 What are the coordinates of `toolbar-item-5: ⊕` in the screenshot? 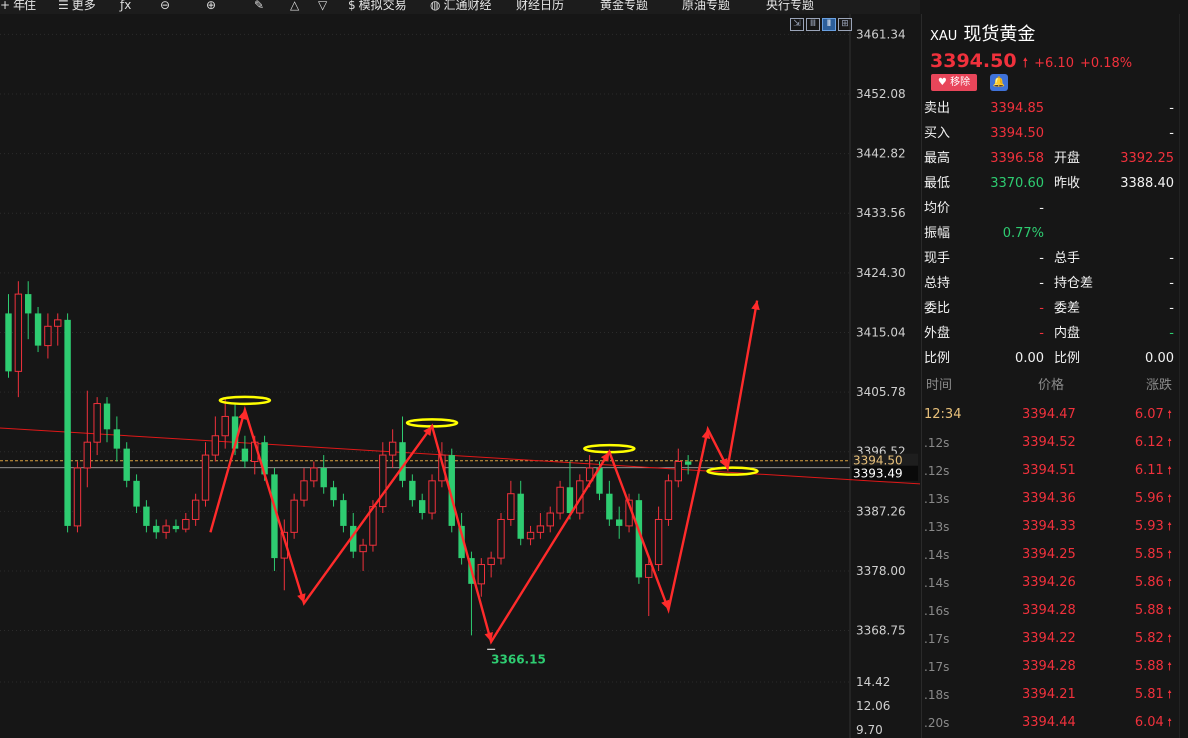 It's located at (211, 7).